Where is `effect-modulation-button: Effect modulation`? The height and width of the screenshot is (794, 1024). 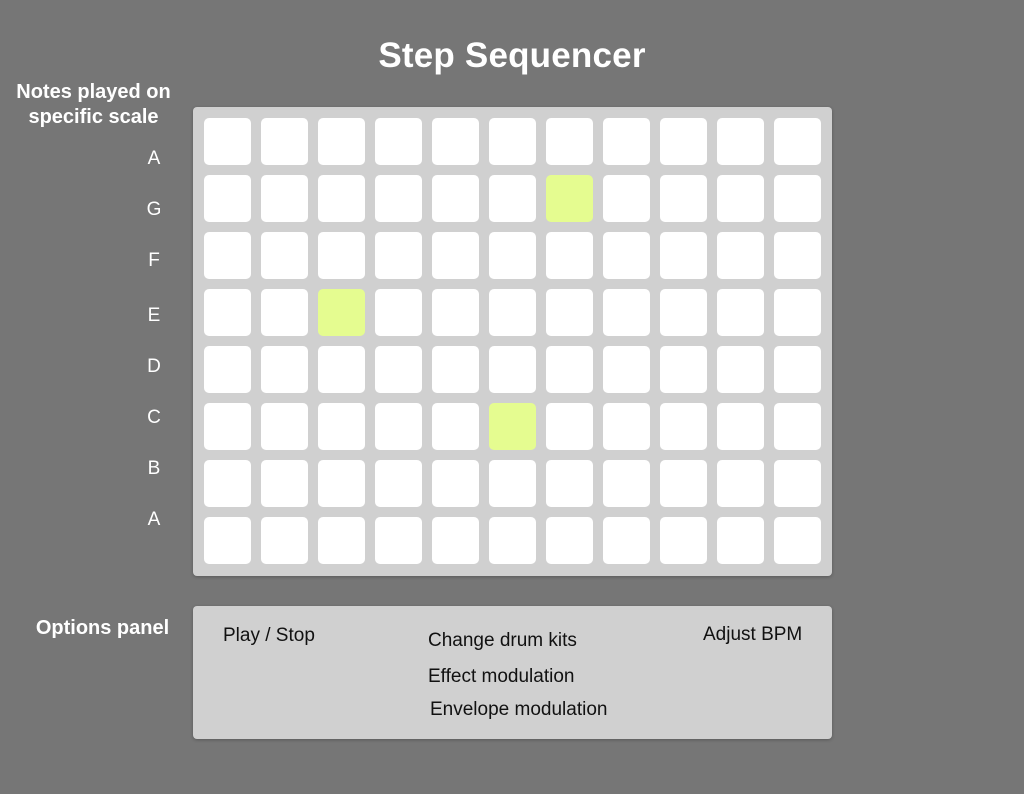
effect-modulation-button: Effect modulation is located at coordinates (501, 677).